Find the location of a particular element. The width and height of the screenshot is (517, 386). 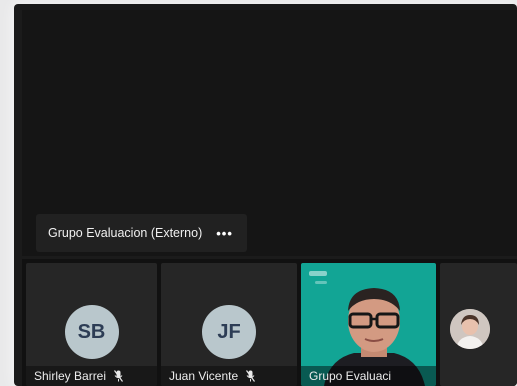

avatar-initials: JF is located at coordinates (229, 332).